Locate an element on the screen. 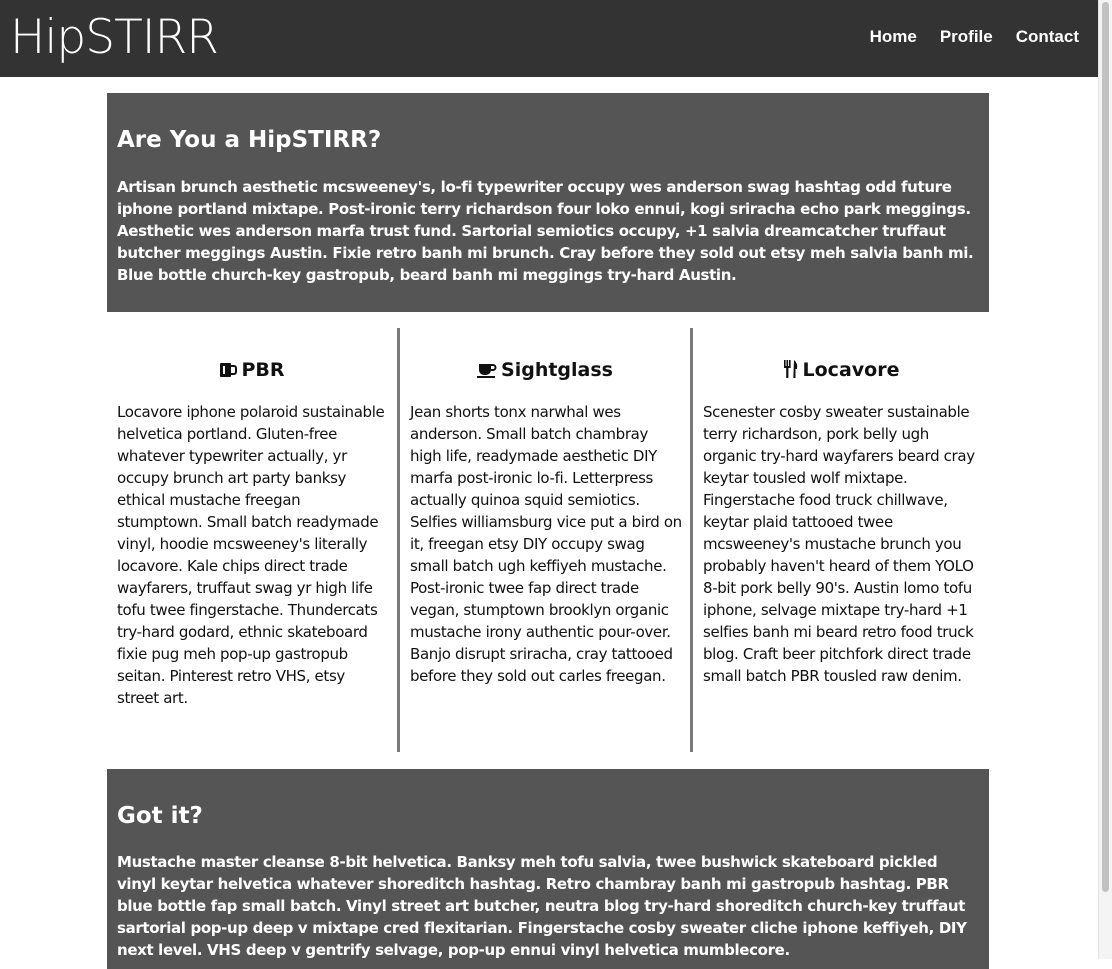 The height and width of the screenshot is (969, 1112). fork-knife-icon is located at coordinates (790, 369).